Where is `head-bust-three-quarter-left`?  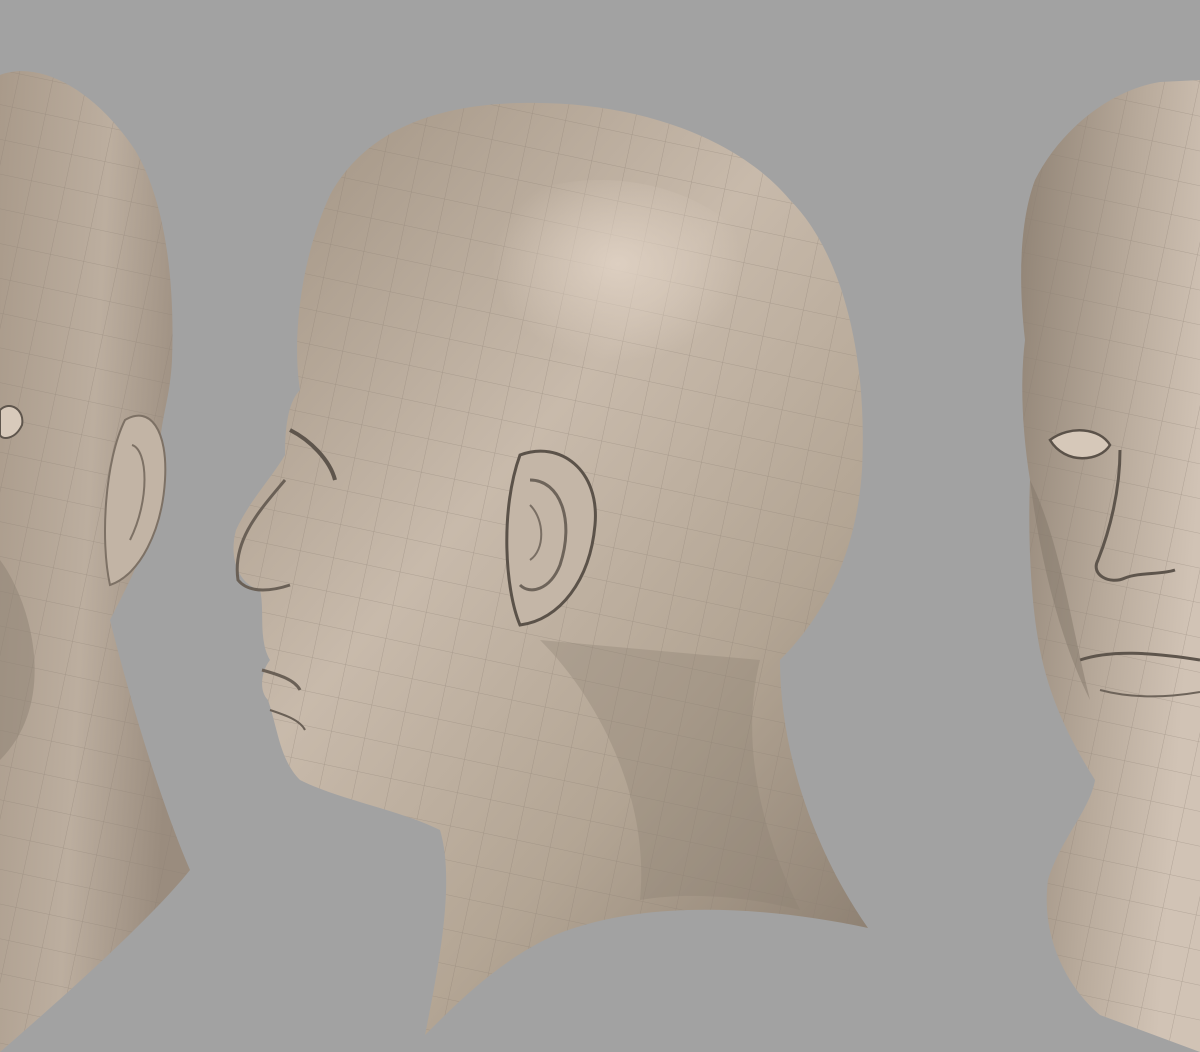
head-bust-three-quarter-left is located at coordinates (95, 561).